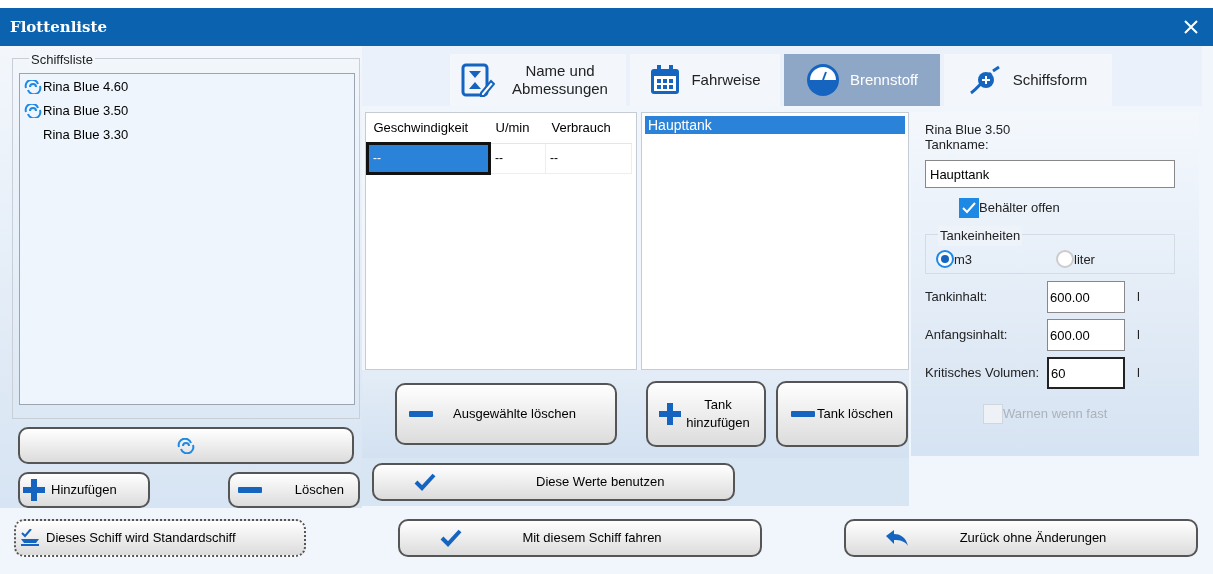  I want to click on number-field: 60, so click(1086, 373).